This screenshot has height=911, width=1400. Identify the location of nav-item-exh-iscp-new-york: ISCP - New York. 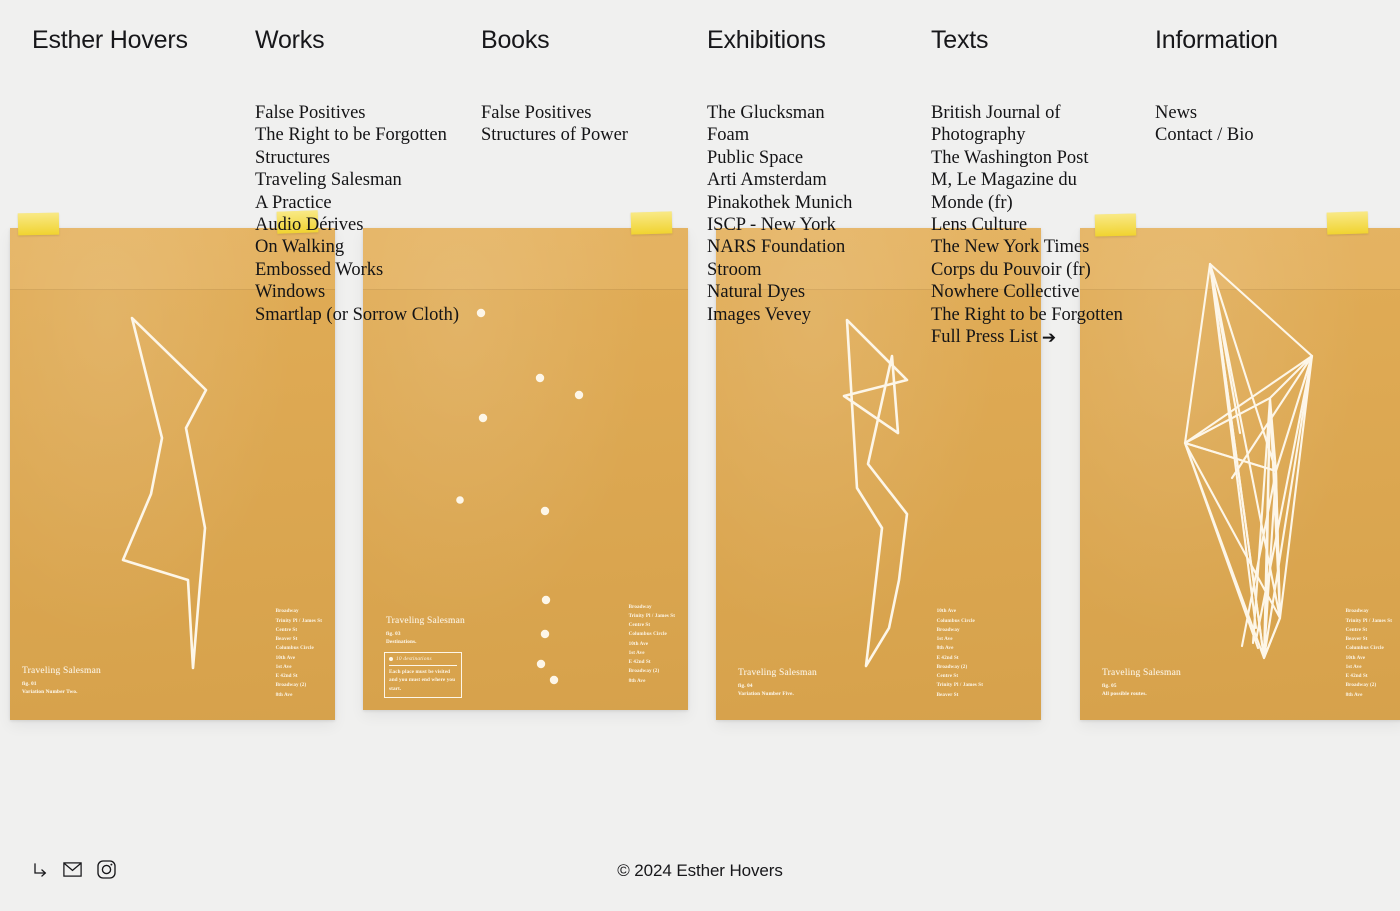
(809, 225).